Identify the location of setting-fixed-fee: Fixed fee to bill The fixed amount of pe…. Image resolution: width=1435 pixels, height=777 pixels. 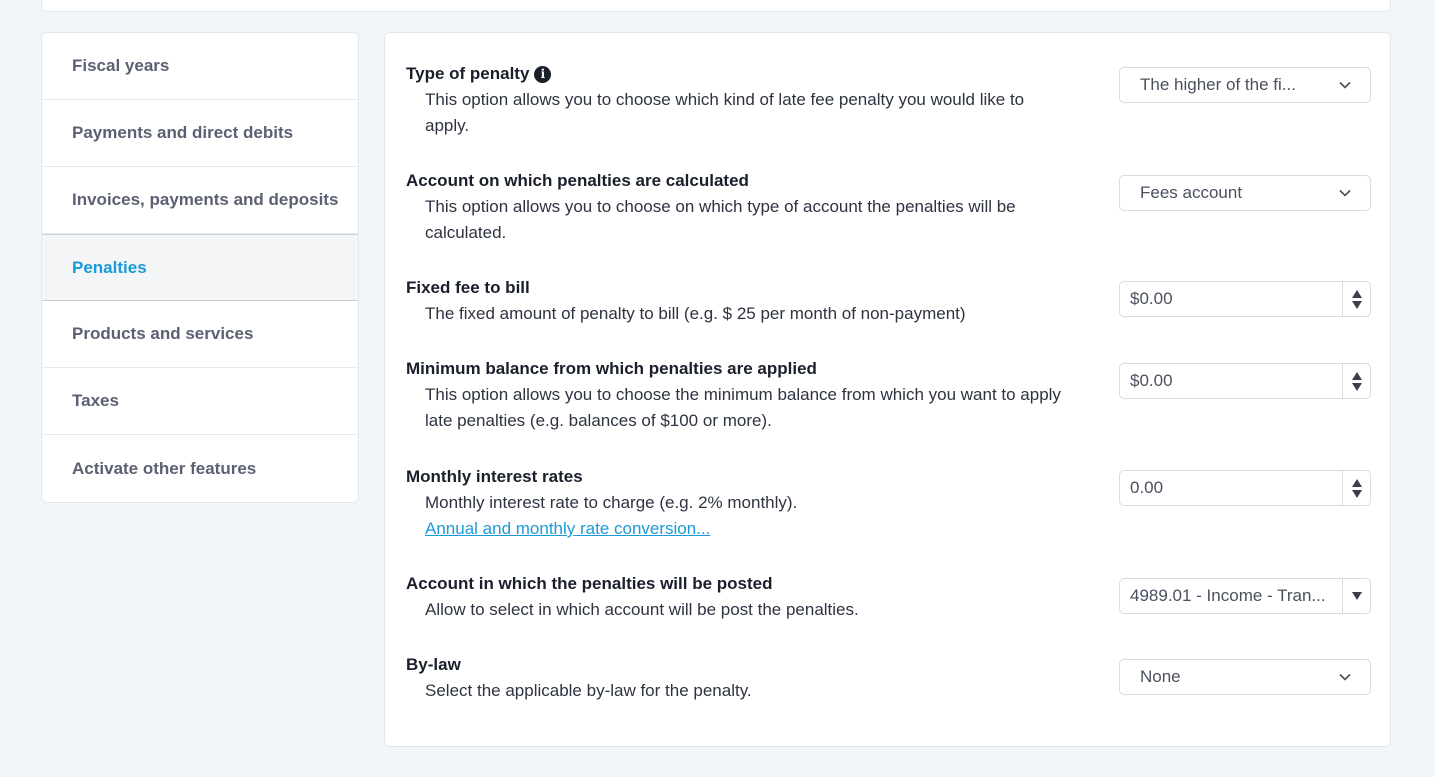
(891, 301).